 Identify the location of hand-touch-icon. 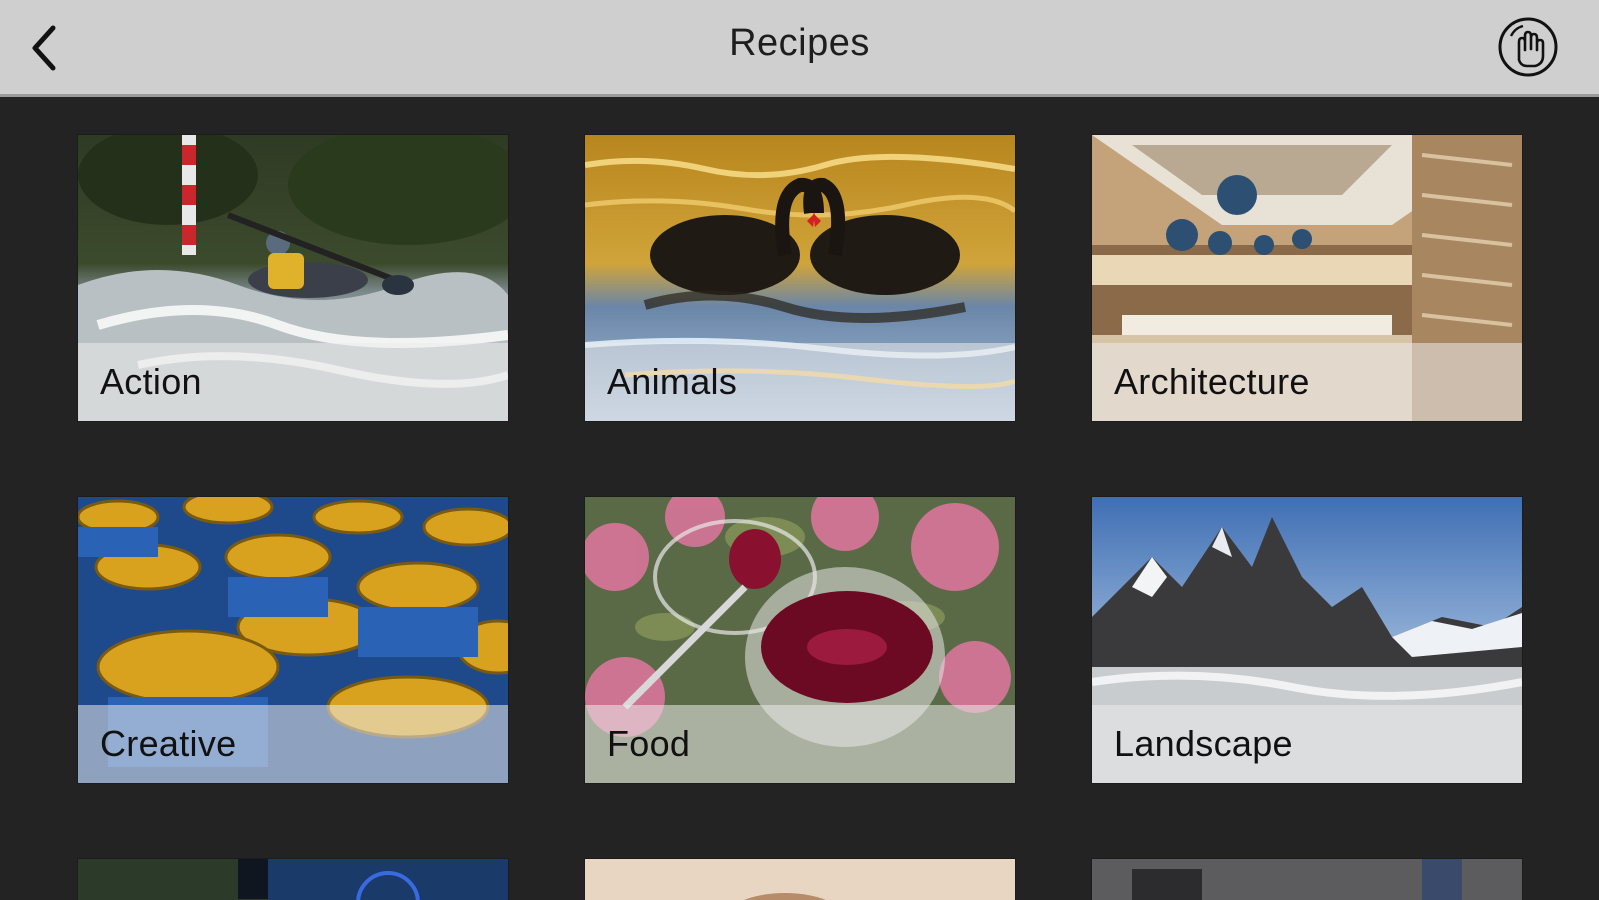
(1528, 47).